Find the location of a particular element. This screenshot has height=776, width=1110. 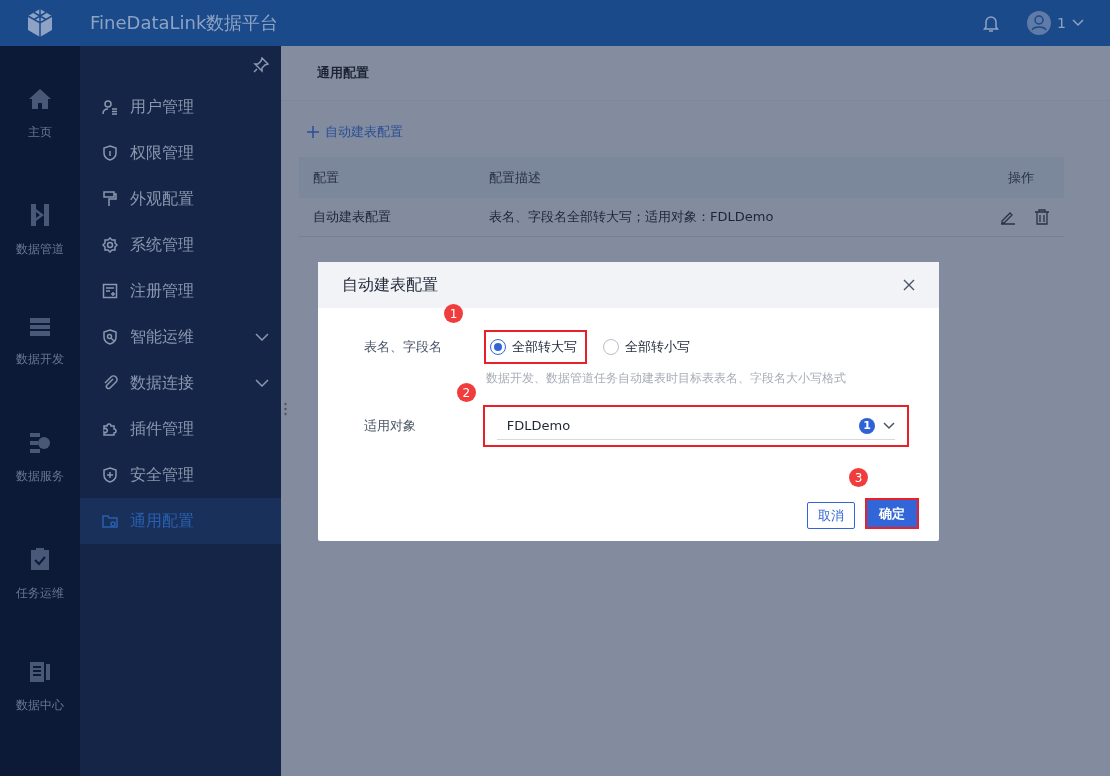

column-header: 配置 is located at coordinates (326, 177).